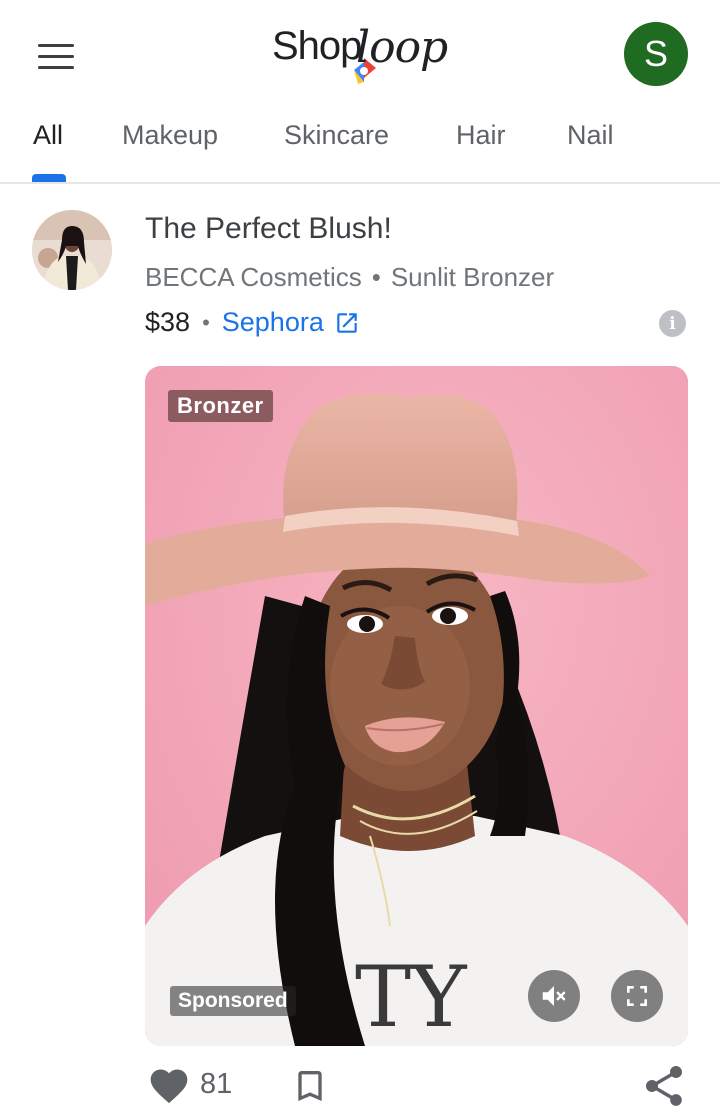  What do you see at coordinates (216, 1084) in the screenshot?
I see `like-count: 81` at bounding box center [216, 1084].